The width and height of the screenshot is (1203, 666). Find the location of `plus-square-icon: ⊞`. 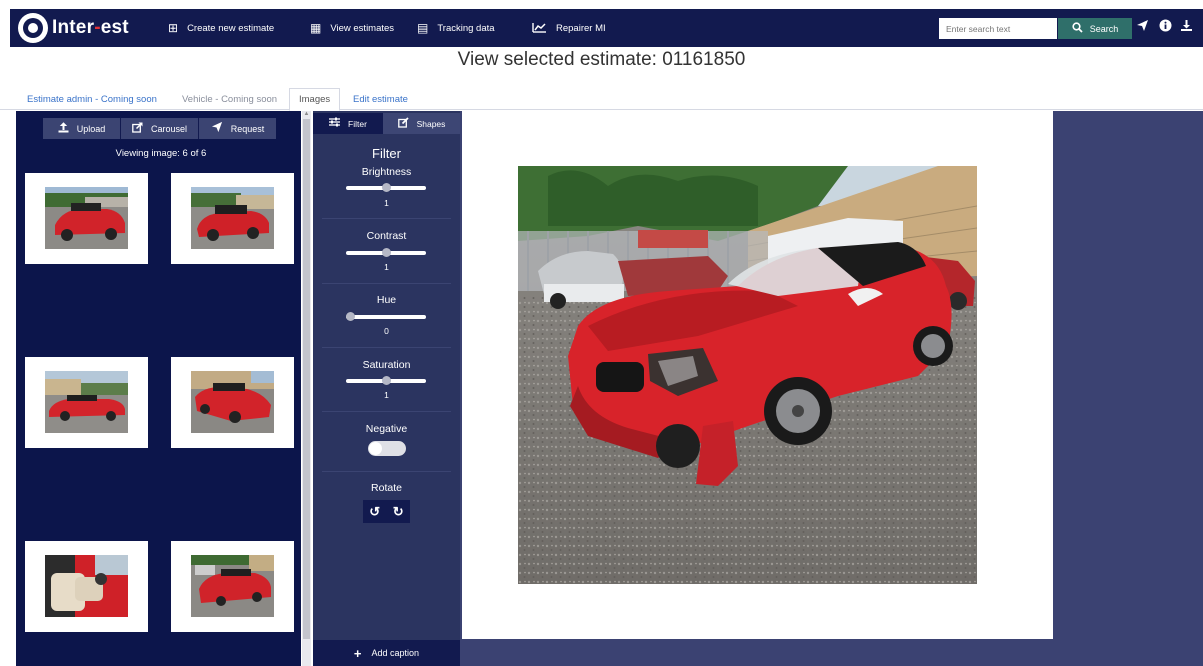

plus-square-icon: ⊞ is located at coordinates (173, 28).